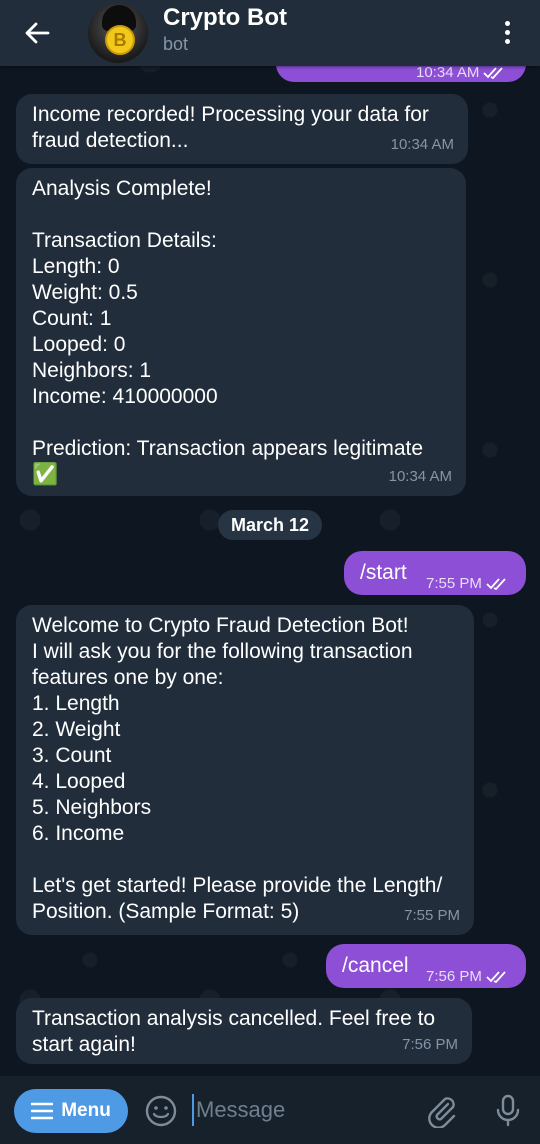  I want to click on emoji-icon, so click(161, 1111).